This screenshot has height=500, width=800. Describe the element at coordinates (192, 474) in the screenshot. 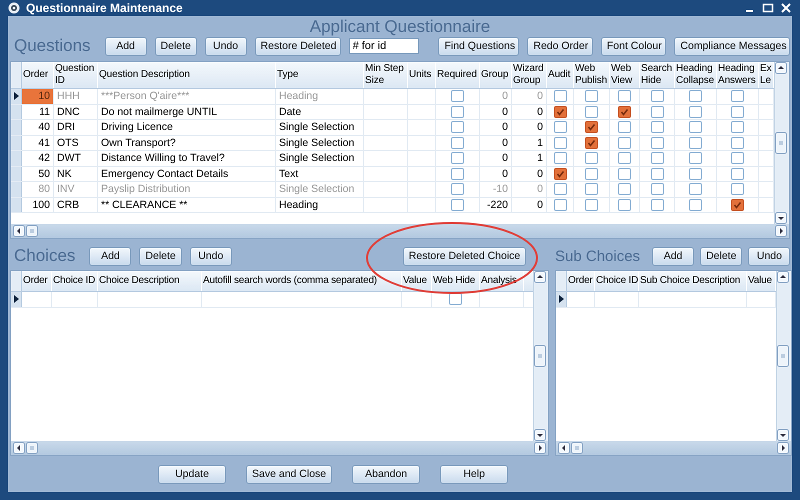

I see `footer-button: Update` at that location.